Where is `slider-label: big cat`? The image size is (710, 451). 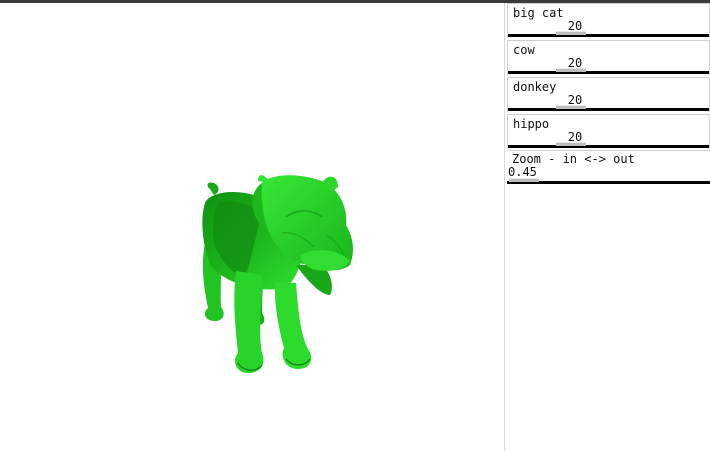
slider-label: big cat is located at coordinates (538, 13).